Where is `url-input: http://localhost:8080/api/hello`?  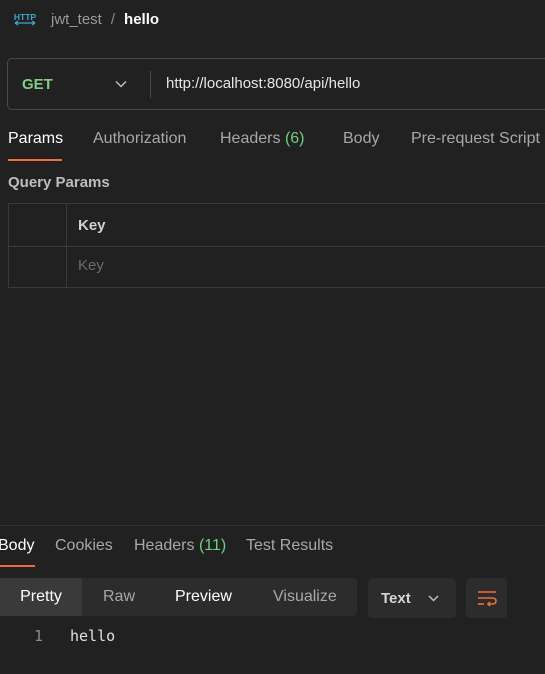 url-input: http://localhost:8080/api/hello is located at coordinates (263, 83).